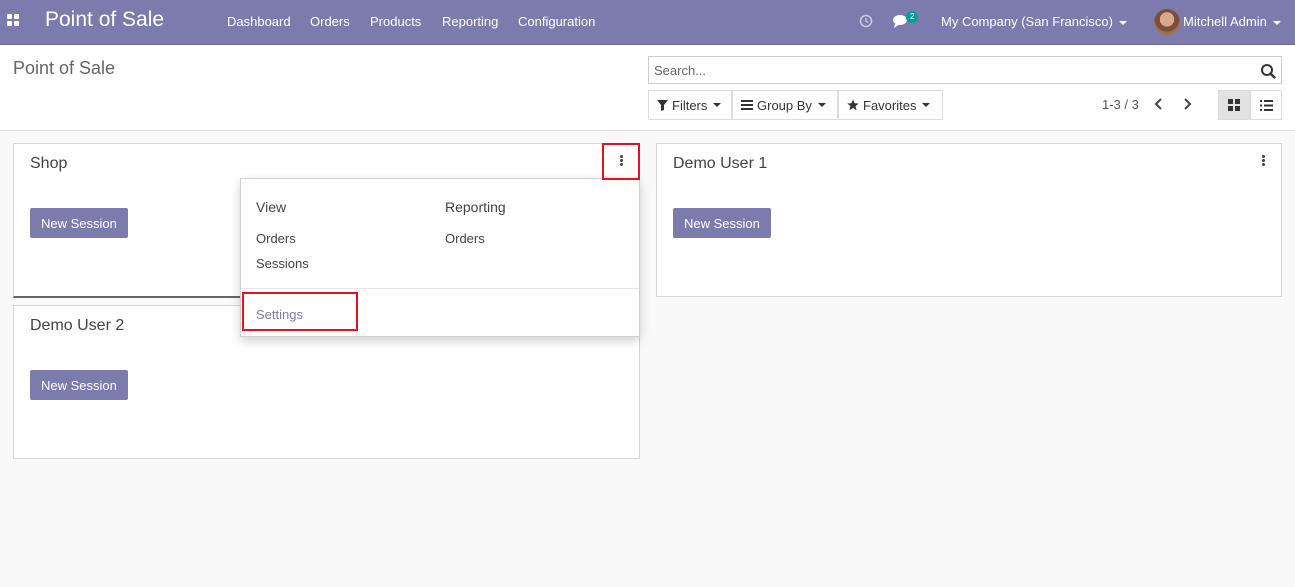  I want to click on menu-dashboard: Dashboard, so click(259, 21).